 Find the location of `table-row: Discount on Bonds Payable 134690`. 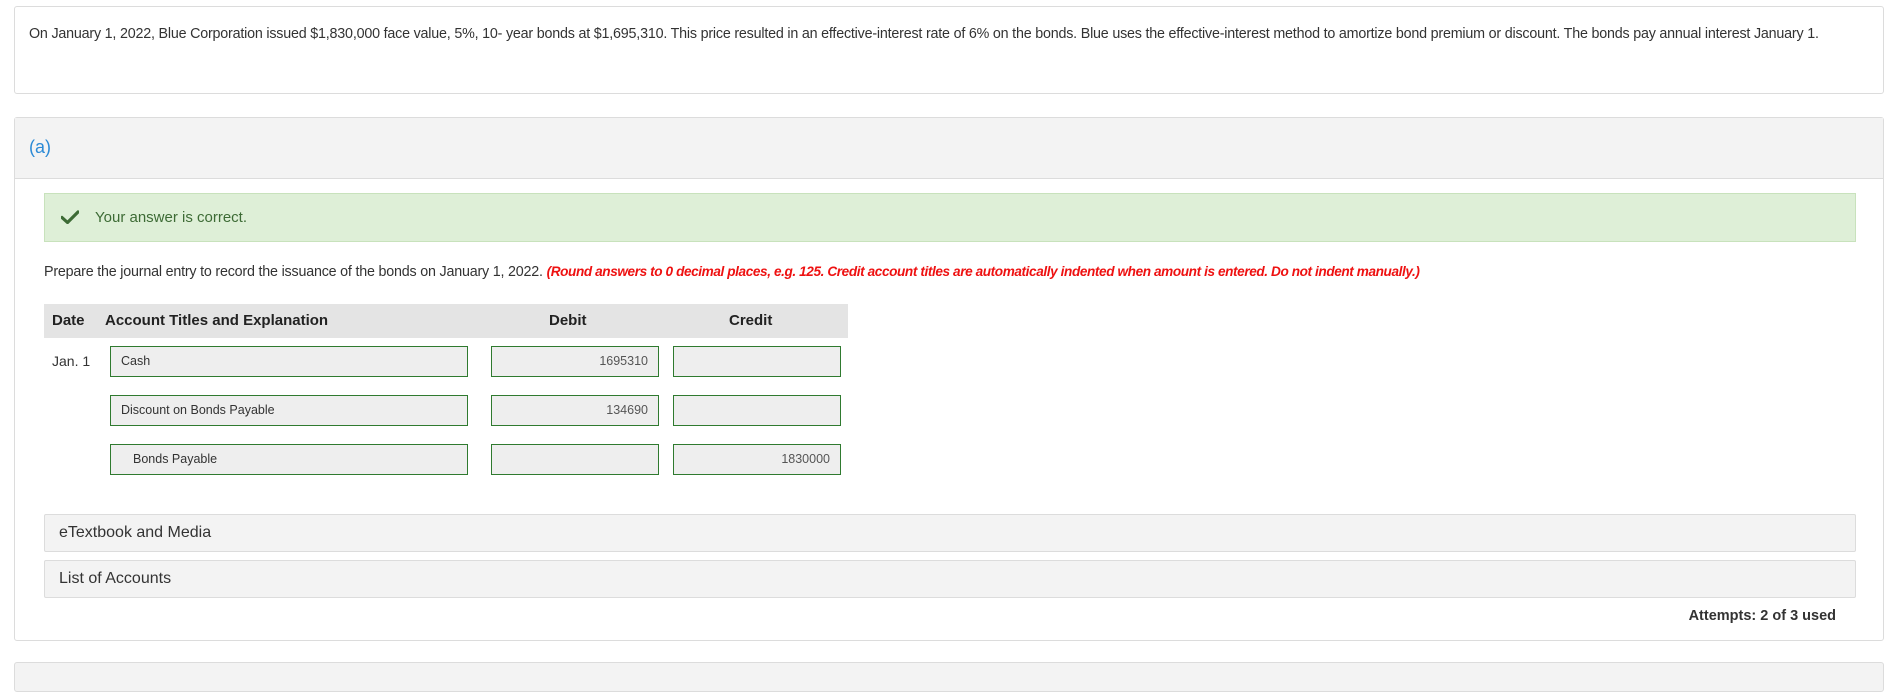

table-row: Discount on Bonds Payable 134690 is located at coordinates (446, 410).